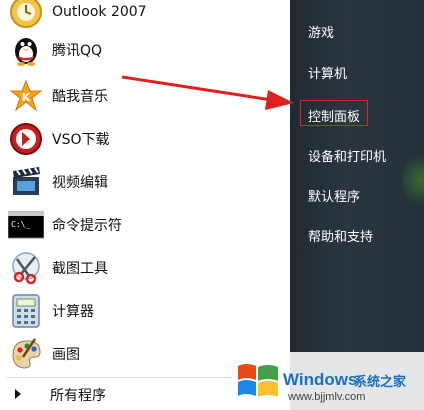 The width and height of the screenshot is (424, 410). Describe the element at coordinates (207, 92) in the screenshot. I see `annotation-arrow` at that location.